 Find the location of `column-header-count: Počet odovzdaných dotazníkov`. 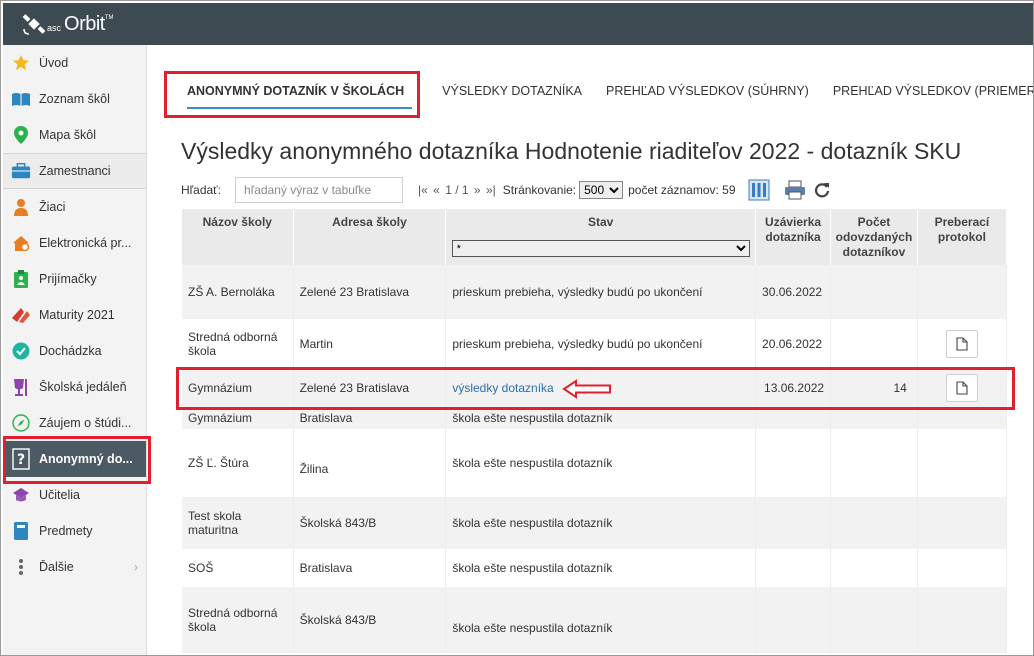

column-header-count: Počet odovzdaných dotazníkov is located at coordinates (874, 237).